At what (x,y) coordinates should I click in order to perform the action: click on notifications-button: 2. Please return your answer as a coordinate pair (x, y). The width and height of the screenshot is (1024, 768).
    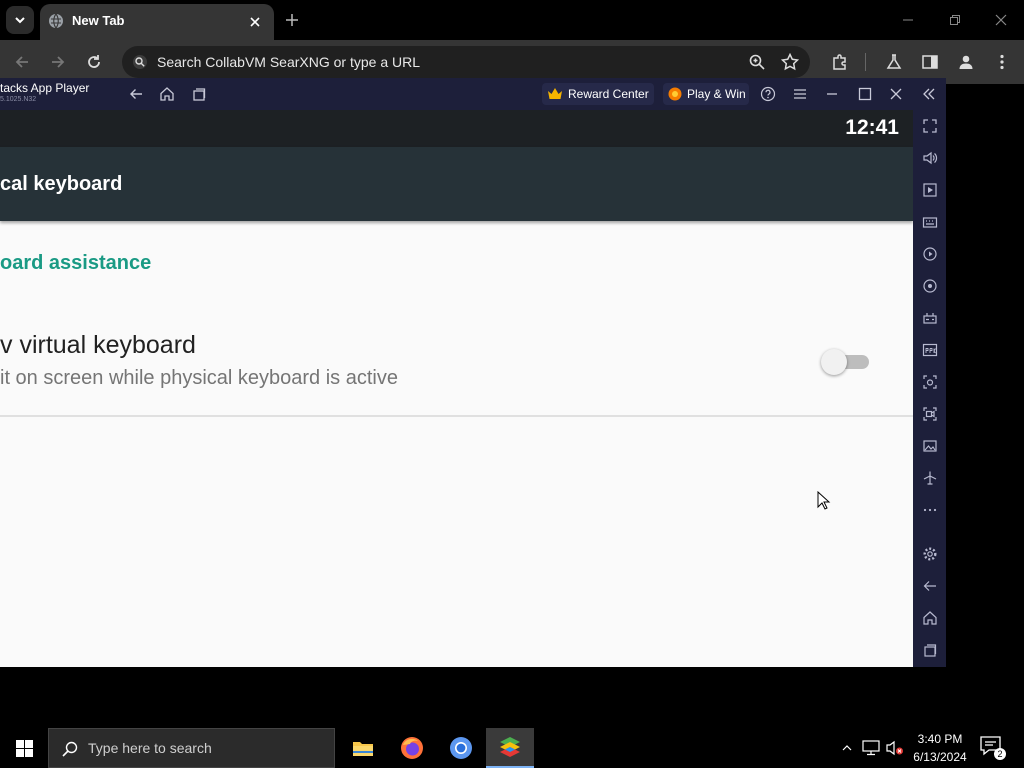
    Looking at the image, I should click on (993, 749).